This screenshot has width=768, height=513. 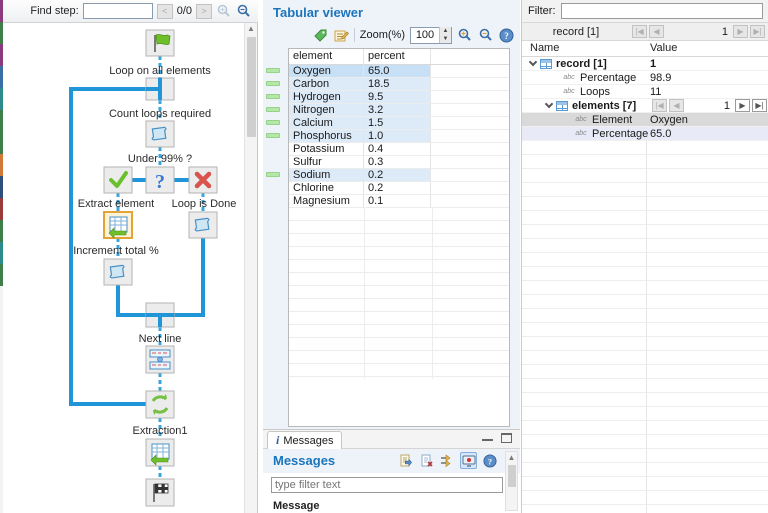 I want to click on tree-row-element: abc Element Oxygen, so click(x=645, y=120).